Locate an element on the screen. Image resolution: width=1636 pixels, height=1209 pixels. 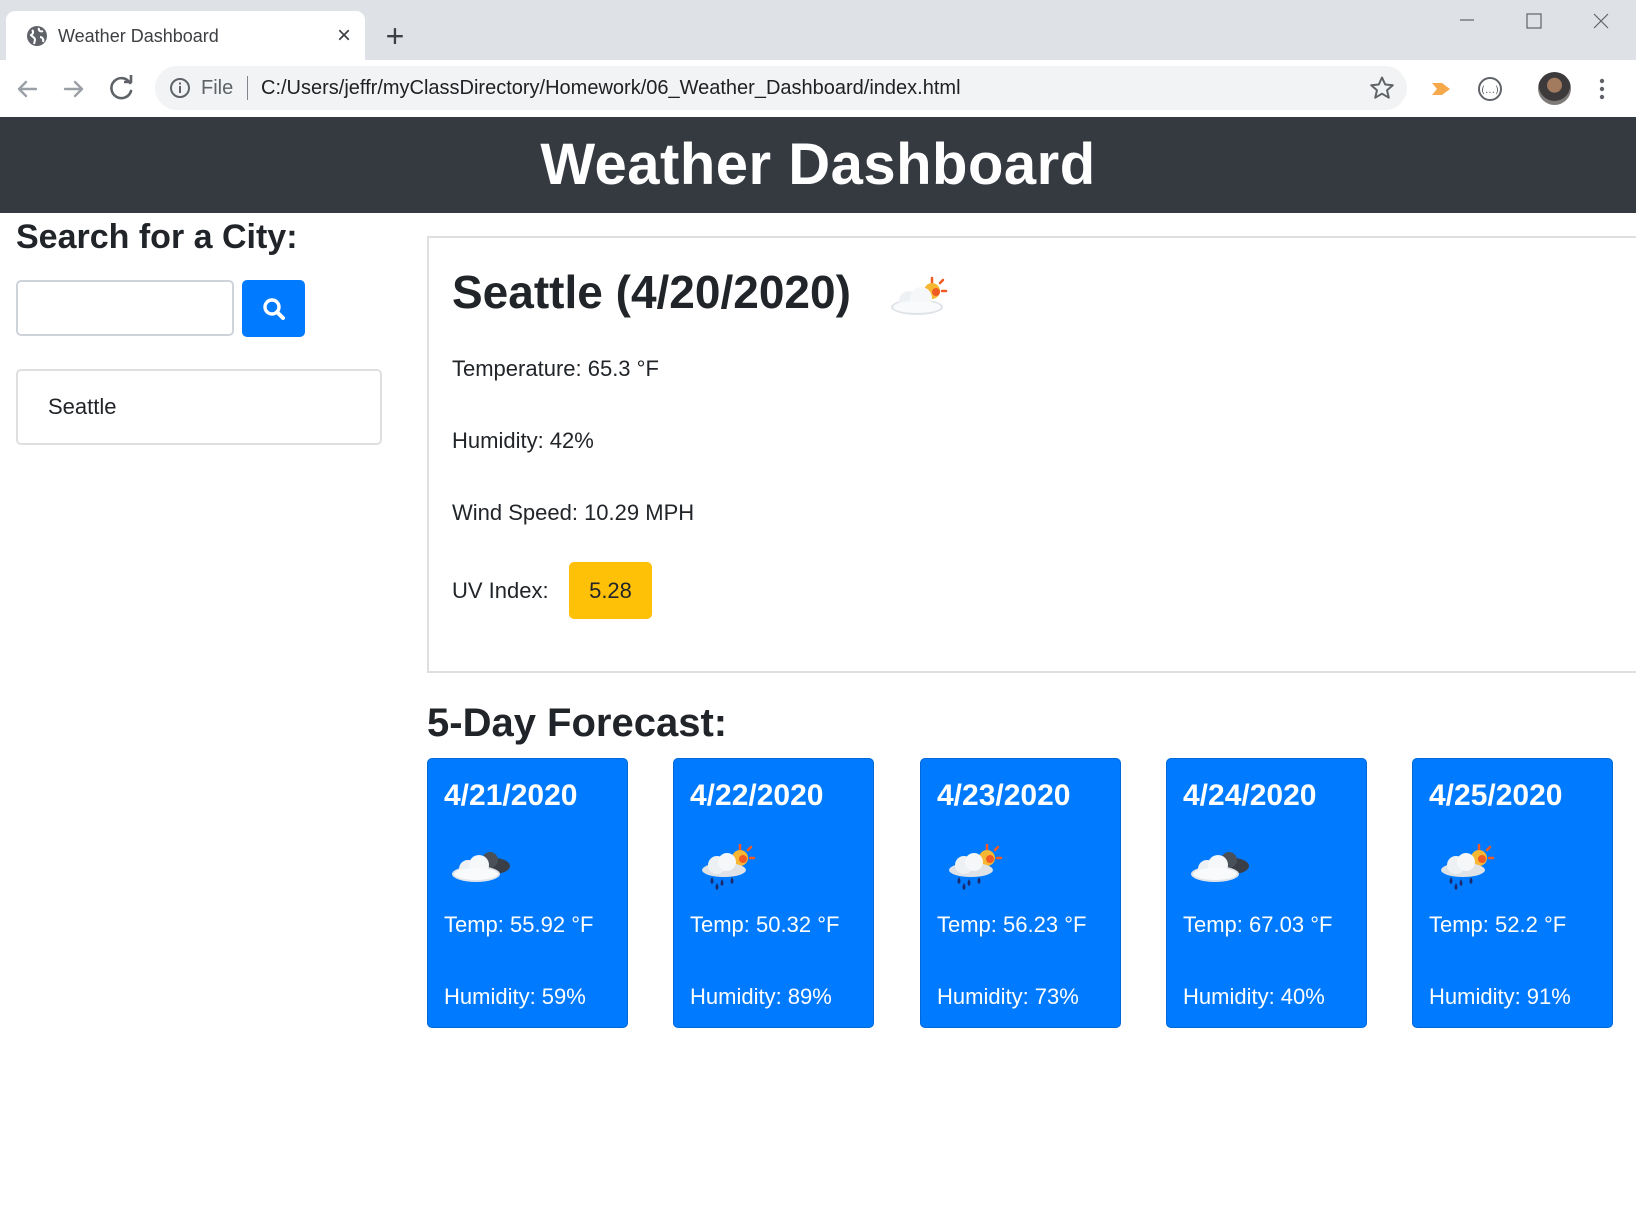
forecast-date: 4/22/2020 is located at coordinates (757, 795).